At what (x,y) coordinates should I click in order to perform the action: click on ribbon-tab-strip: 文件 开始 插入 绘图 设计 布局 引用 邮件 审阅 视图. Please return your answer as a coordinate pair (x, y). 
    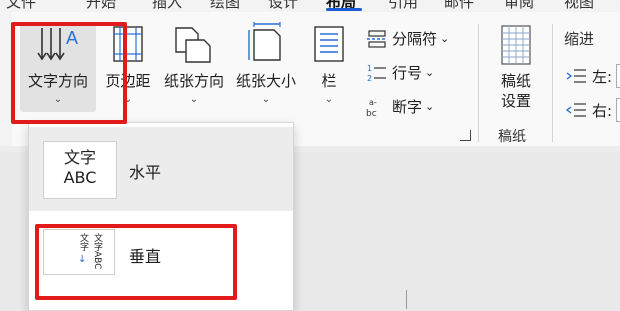
    Looking at the image, I should click on (310, 6).